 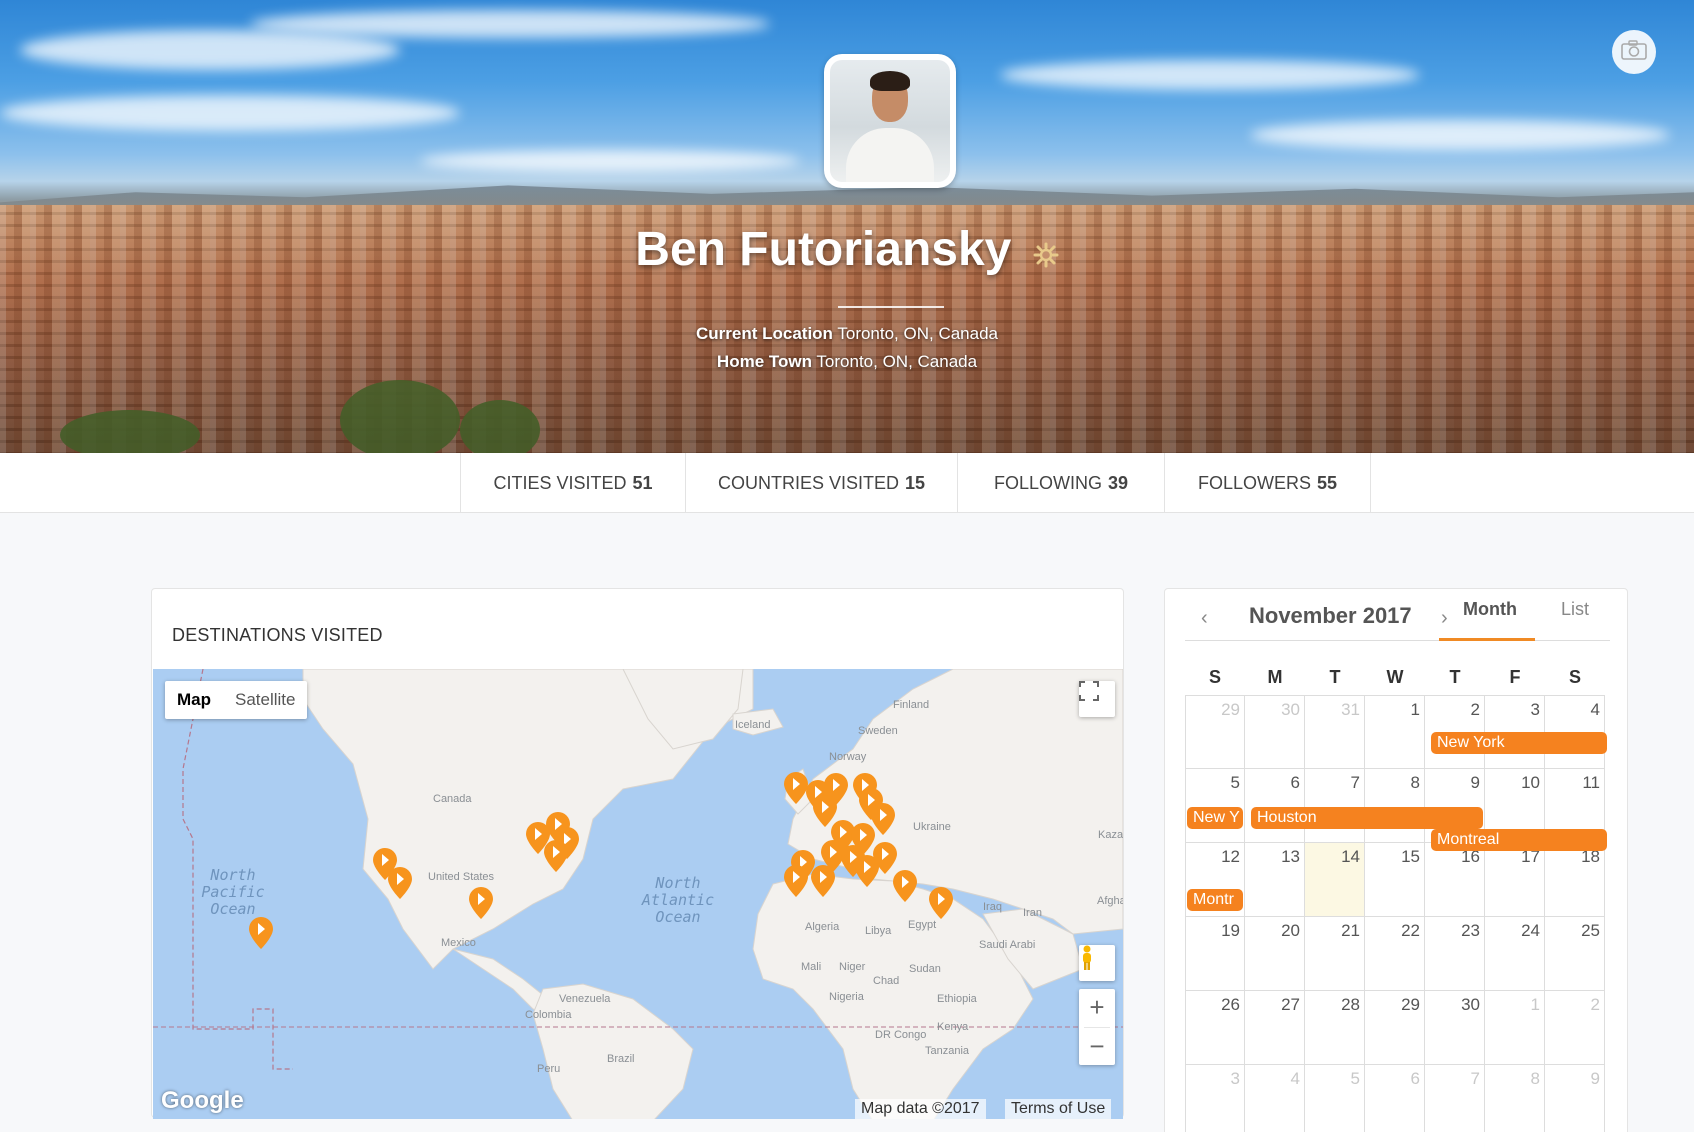 What do you see at coordinates (918, 333) in the screenshot?
I see `current-location-value: Toronto, ON, Canada` at bounding box center [918, 333].